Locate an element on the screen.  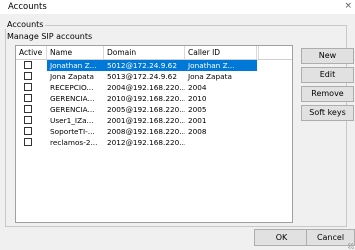
edit-button: Edit is located at coordinates (327, 75).